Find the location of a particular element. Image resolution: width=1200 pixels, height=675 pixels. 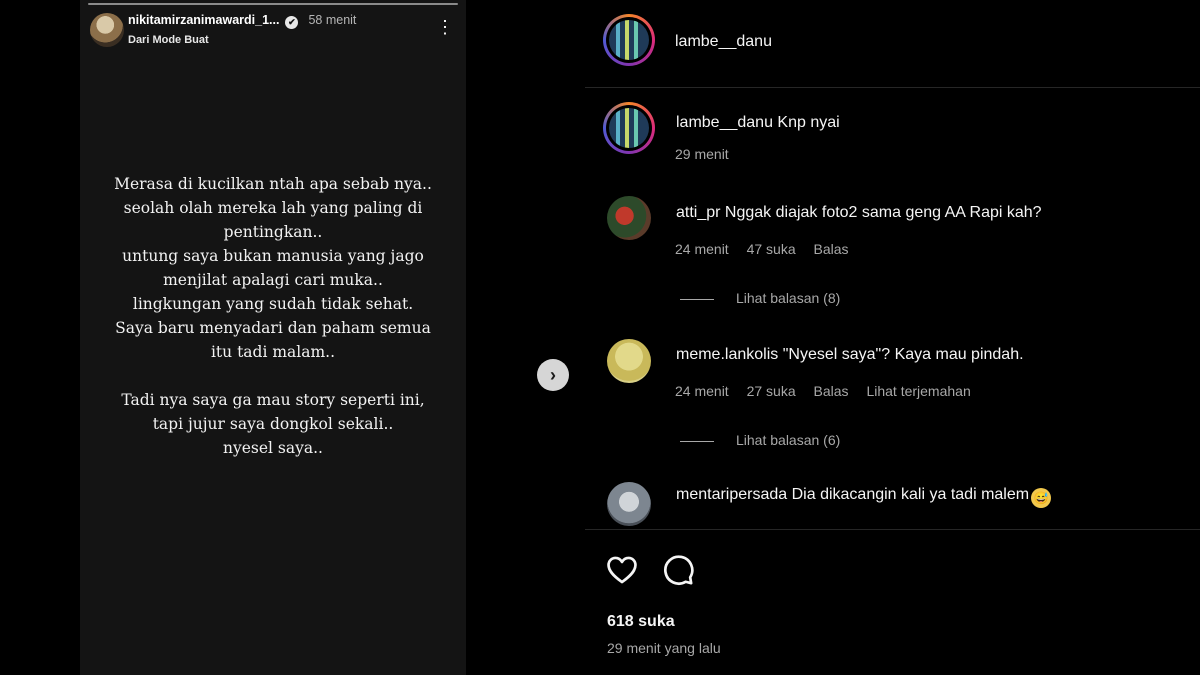

comment-text: "Nyesel saya"? Kaya mau pindah. is located at coordinates (903, 354).